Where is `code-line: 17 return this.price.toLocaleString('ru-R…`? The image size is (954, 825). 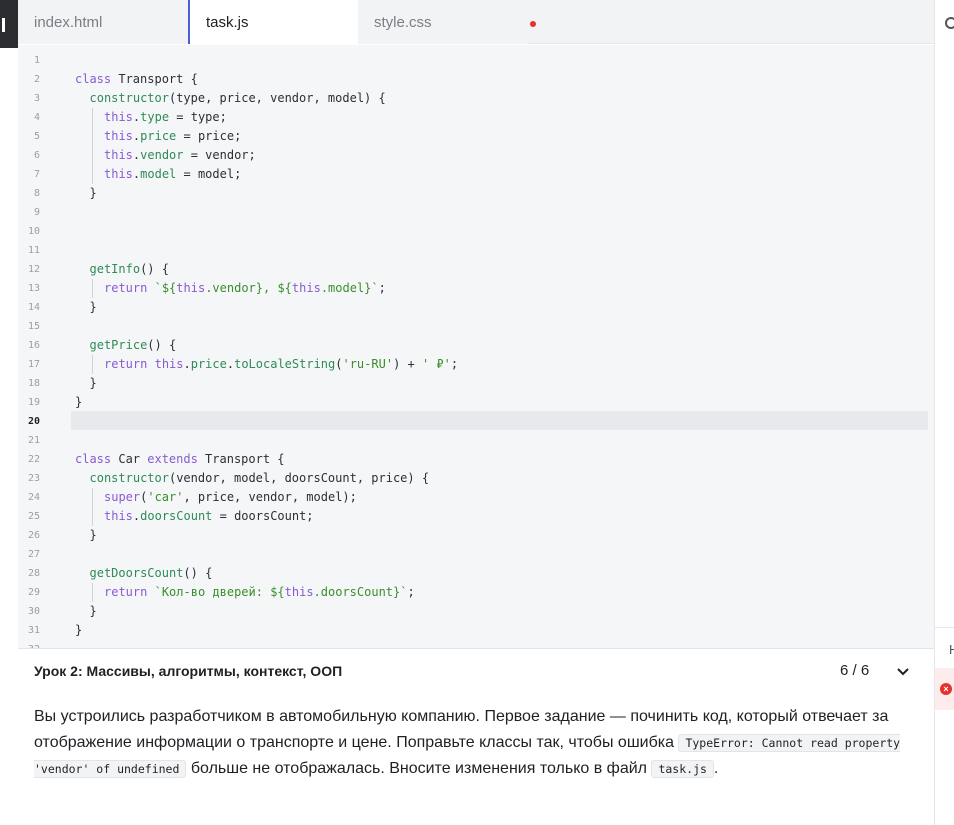 code-line: 17 return this.price.toLocaleString('ru-R… is located at coordinates (476, 364).